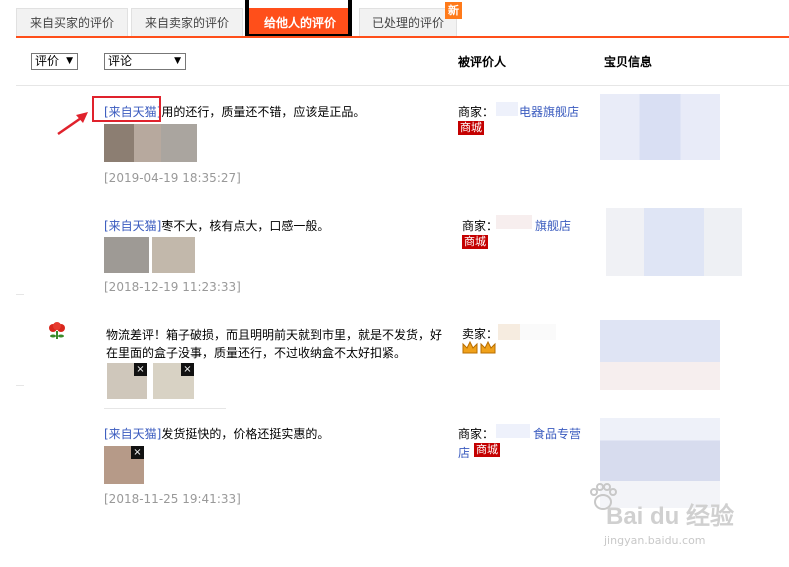 The width and height of the screenshot is (789, 567). What do you see at coordinates (120, 61) in the screenshot?
I see `comment-filter-value: 评论` at bounding box center [120, 61].